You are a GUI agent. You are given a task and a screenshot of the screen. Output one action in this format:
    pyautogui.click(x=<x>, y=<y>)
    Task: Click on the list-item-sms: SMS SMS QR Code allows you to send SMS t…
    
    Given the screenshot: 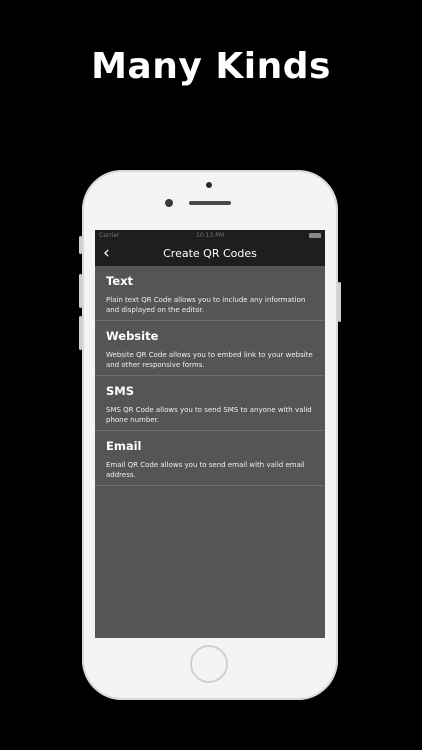 What is the action you would take?
    pyautogui.click(x=210, y=403)
    